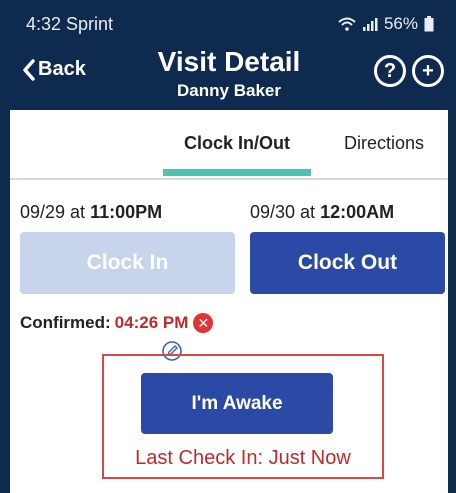 Image resolution: width=456 pixels, height=493 pixels. I want to click on status-icons: 56%, so click(386, 24).